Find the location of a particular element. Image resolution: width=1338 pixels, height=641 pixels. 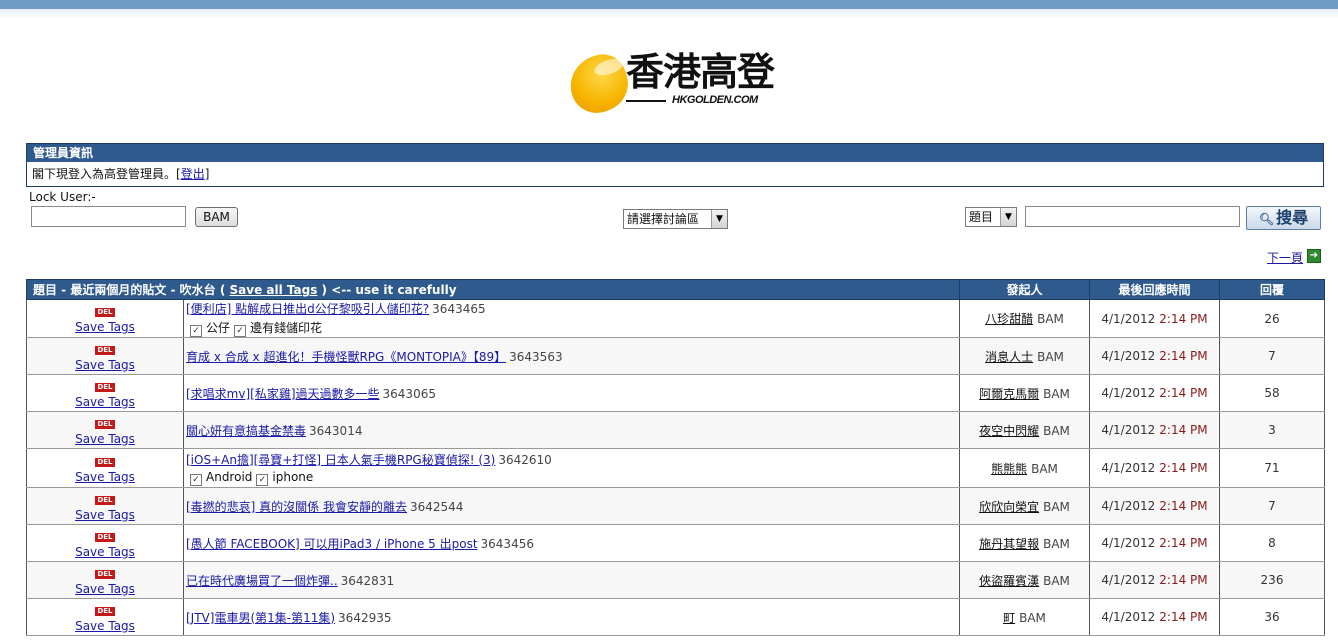

reply-count: 7 is located at coordinates (1272, 506).